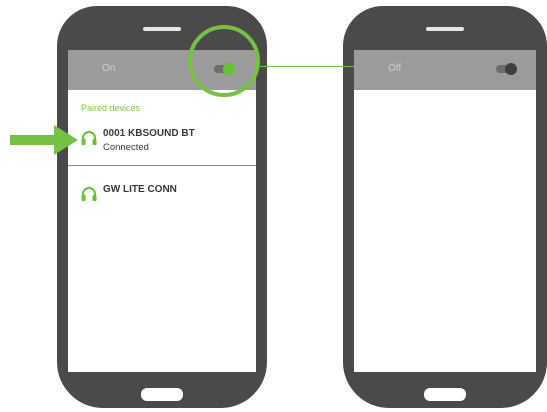 This screenshot has height=412, width=547. I want to click on bluetooth-toggle, so click(506, 69).